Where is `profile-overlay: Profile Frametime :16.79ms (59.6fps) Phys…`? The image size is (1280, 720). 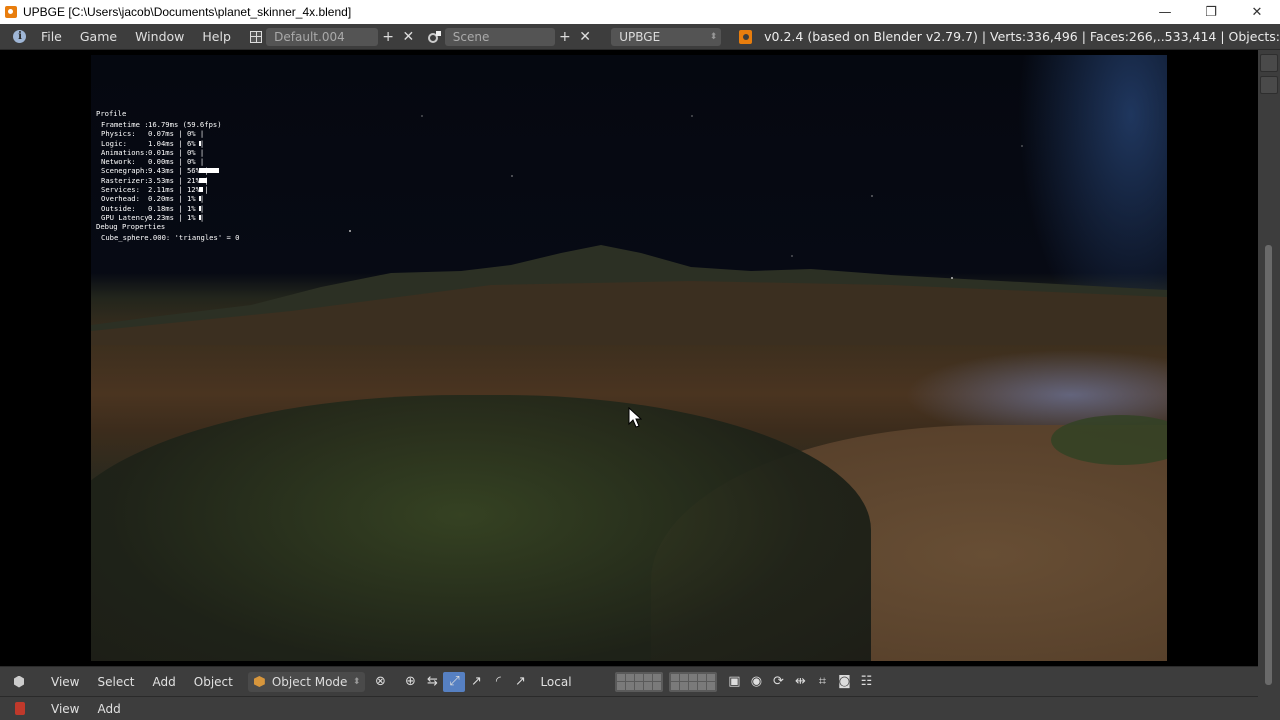 profile-overlay: Profile Frametime :16.79ms (59.6fps) Phys… is located at coordinates (182, 176).